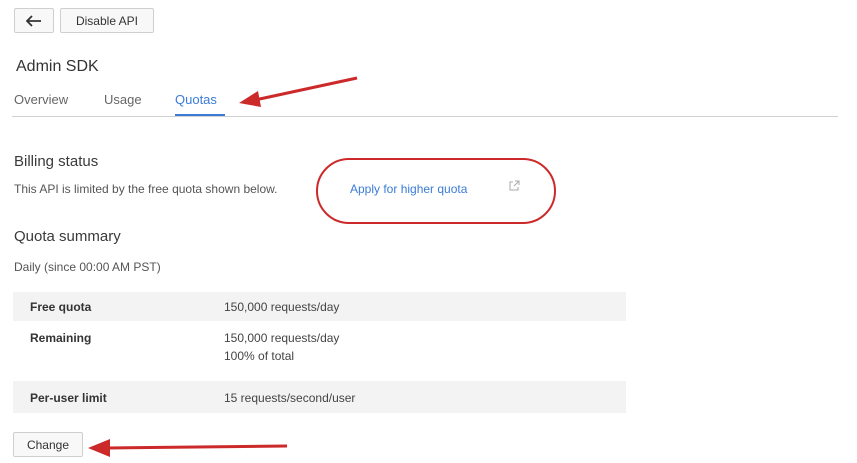 The image size is (857, 463). I want to click on table-row: Per-user limit 15 requests/second/user, so click(319, 397).